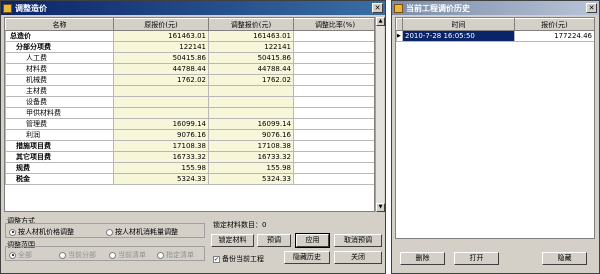 This screenshot has width=600, height=274. What do you see at coordinates (251, 157) in the screenshot?
I see `cell-adjusted-price: 16733.32` at bounding box center [251, 157].